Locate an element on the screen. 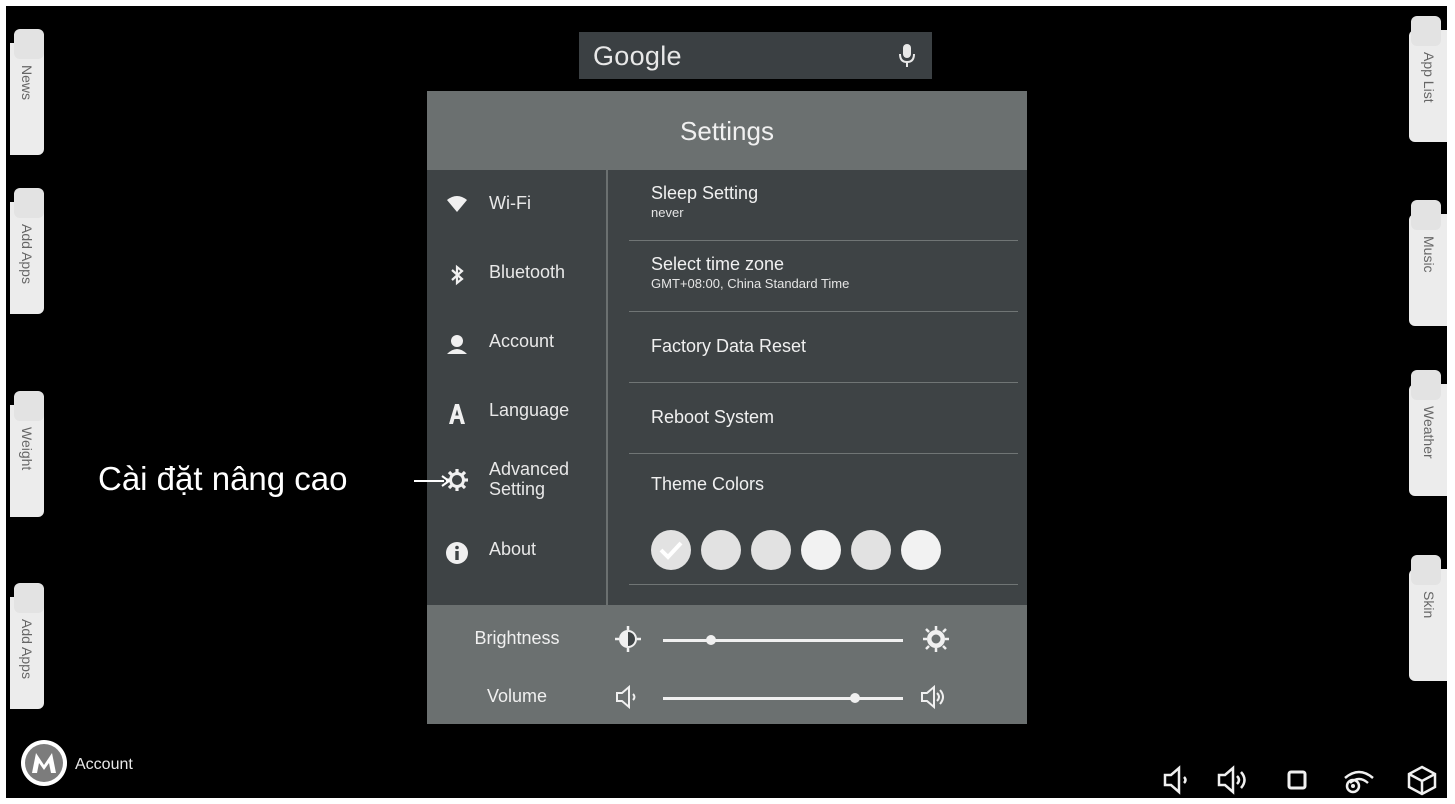  sun-icon is located at coordinates (1426, 385).